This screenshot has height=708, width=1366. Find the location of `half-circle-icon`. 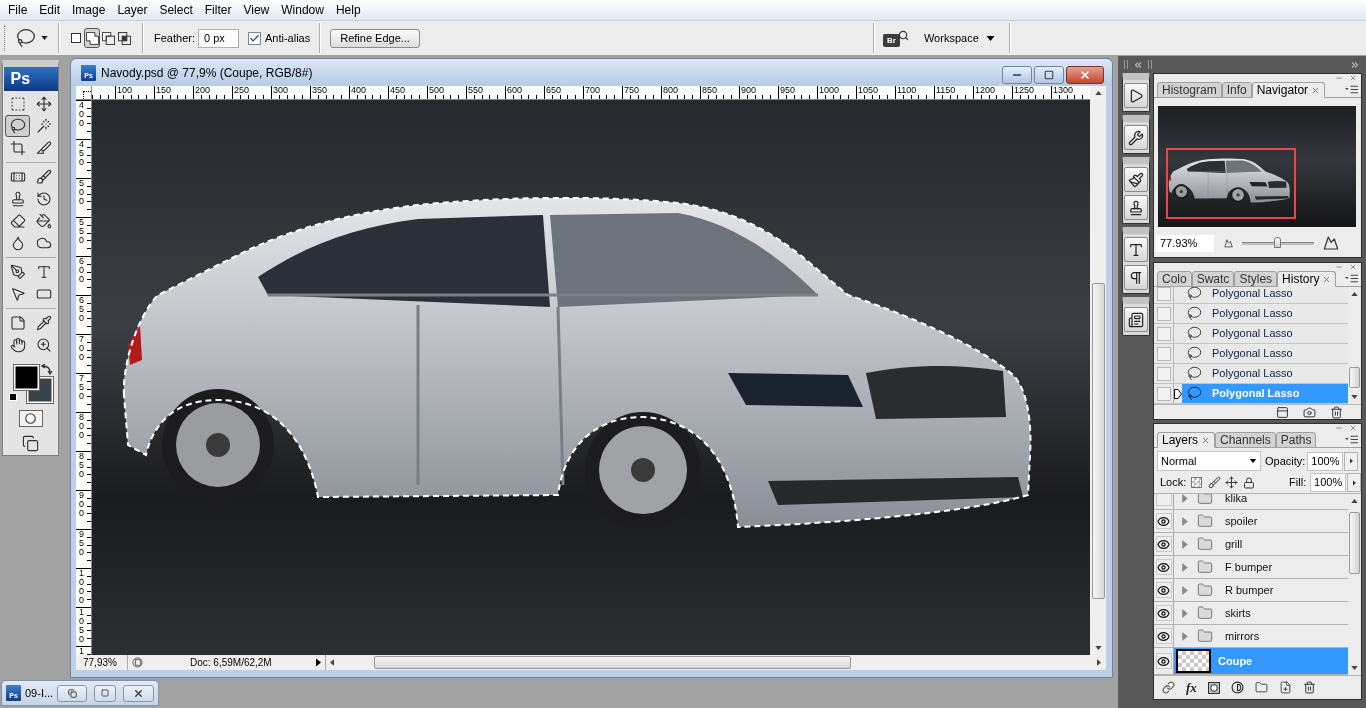

half-circle-icon is located at coordinates (1237, 687).